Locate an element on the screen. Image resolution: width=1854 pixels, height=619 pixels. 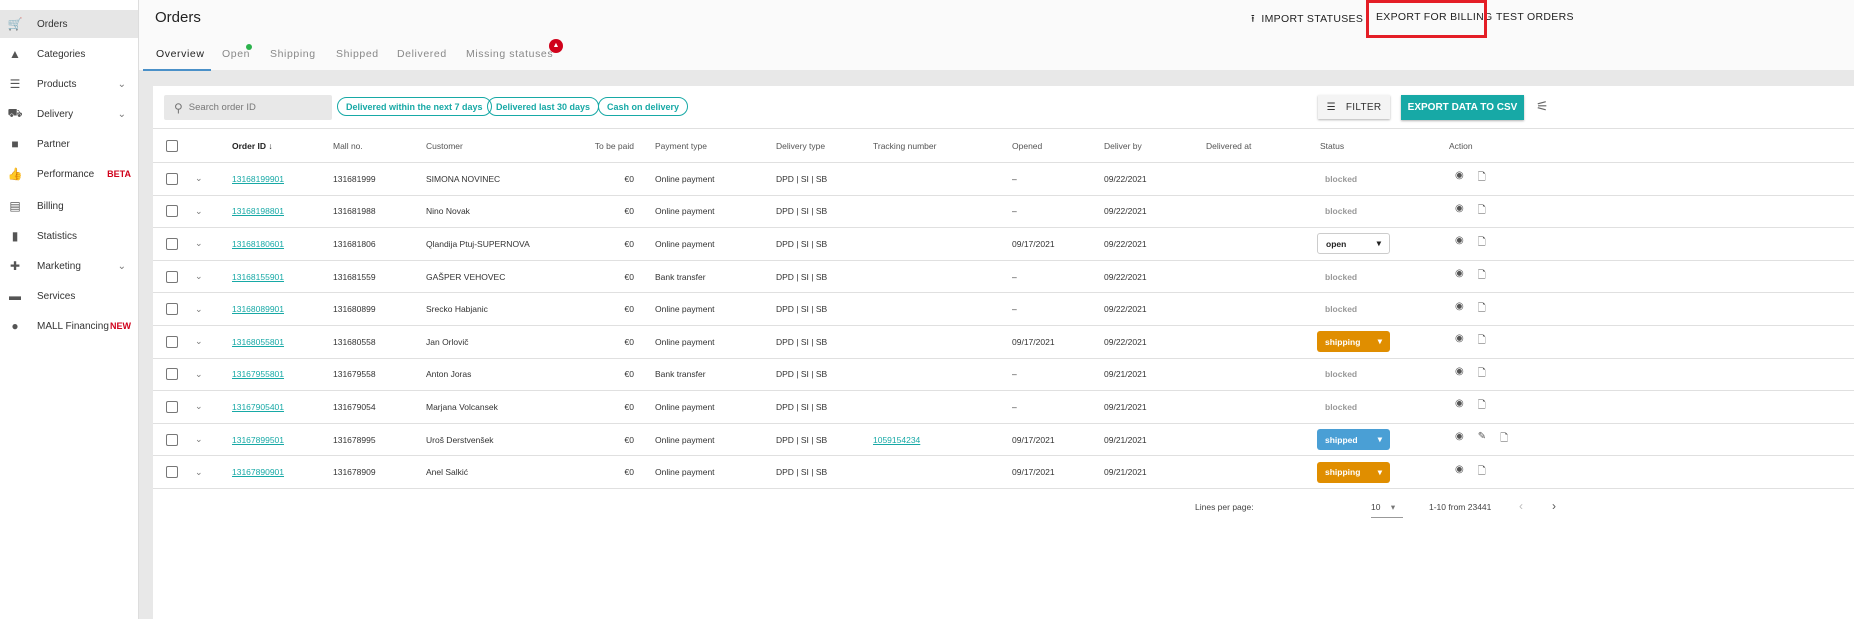
filter-button: ☰ FILTER is located at coordinates (1354, 107).